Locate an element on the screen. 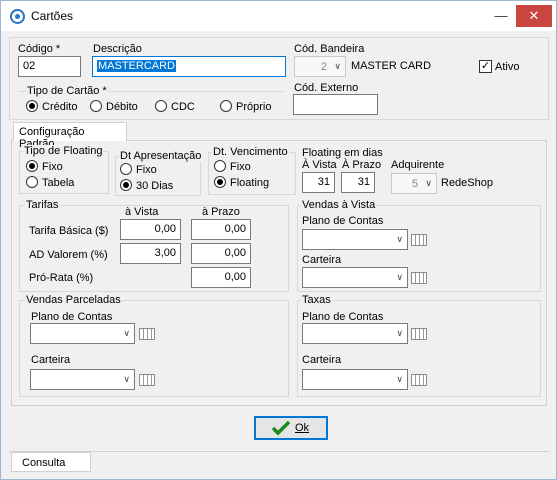 Image resolution: width=557 pixels, height=480 pixels. cdc-label: CDC is located at coordinates (183, 107).